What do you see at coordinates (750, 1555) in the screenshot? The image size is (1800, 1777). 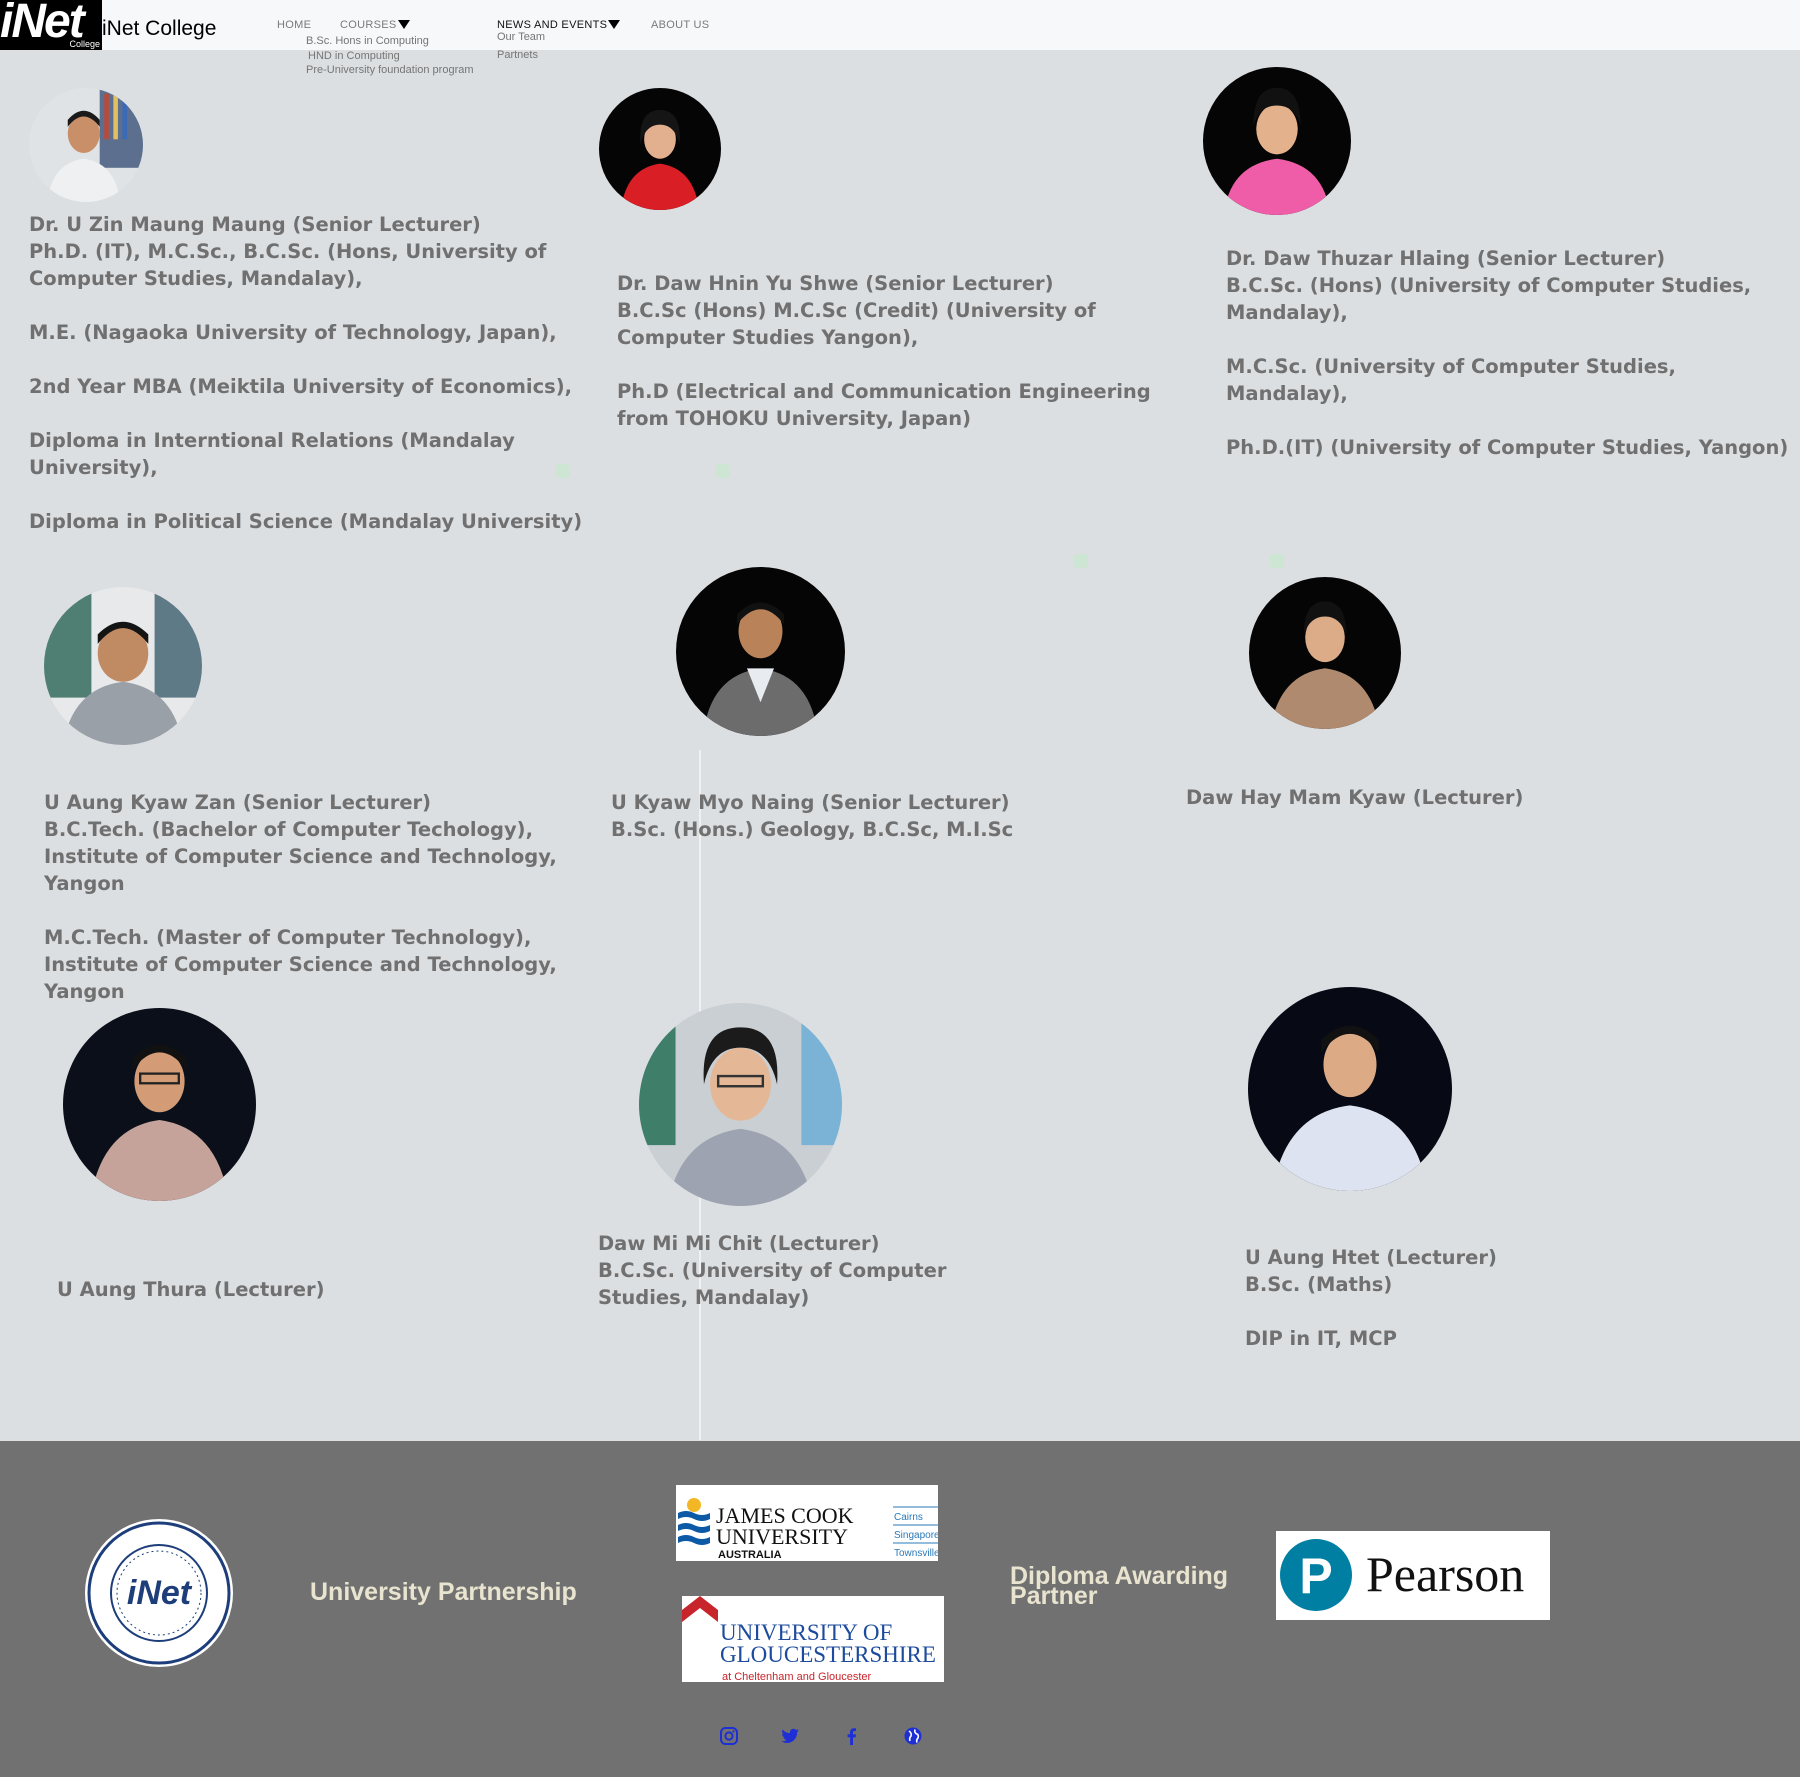 I see `jcu-line3: AUSTRALIA` at bounding box center [750, 1555].